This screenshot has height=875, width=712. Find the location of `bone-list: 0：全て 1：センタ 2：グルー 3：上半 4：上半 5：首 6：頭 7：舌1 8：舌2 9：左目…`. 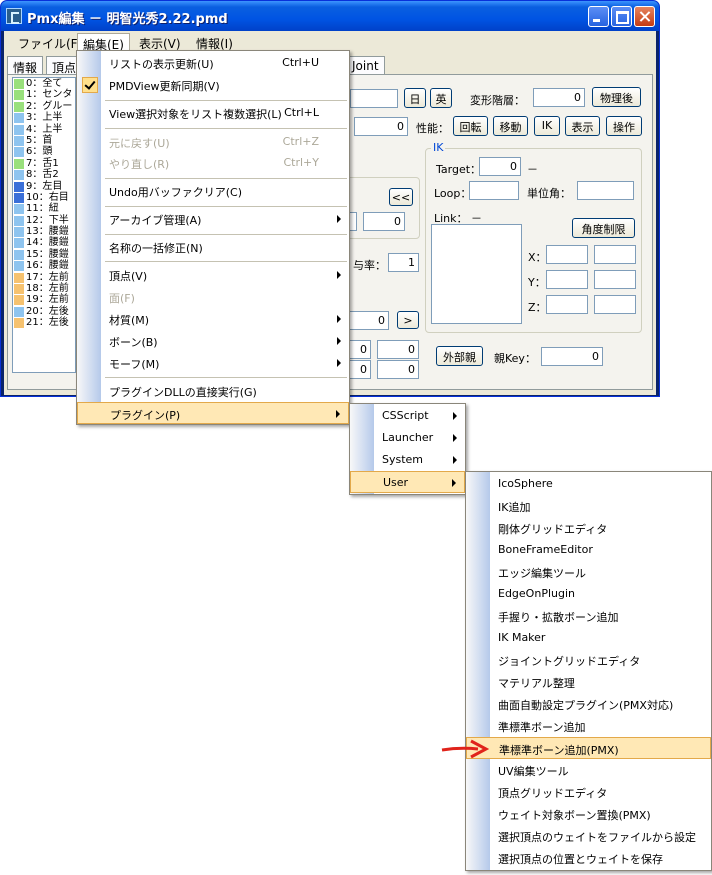

bone-list: 0：全て 1：センタ 2：グルー 3：上半 4：上半 5：首 6：頭 7：舌1 8：舌2 9：左目… is located at coordinates (44, 225).